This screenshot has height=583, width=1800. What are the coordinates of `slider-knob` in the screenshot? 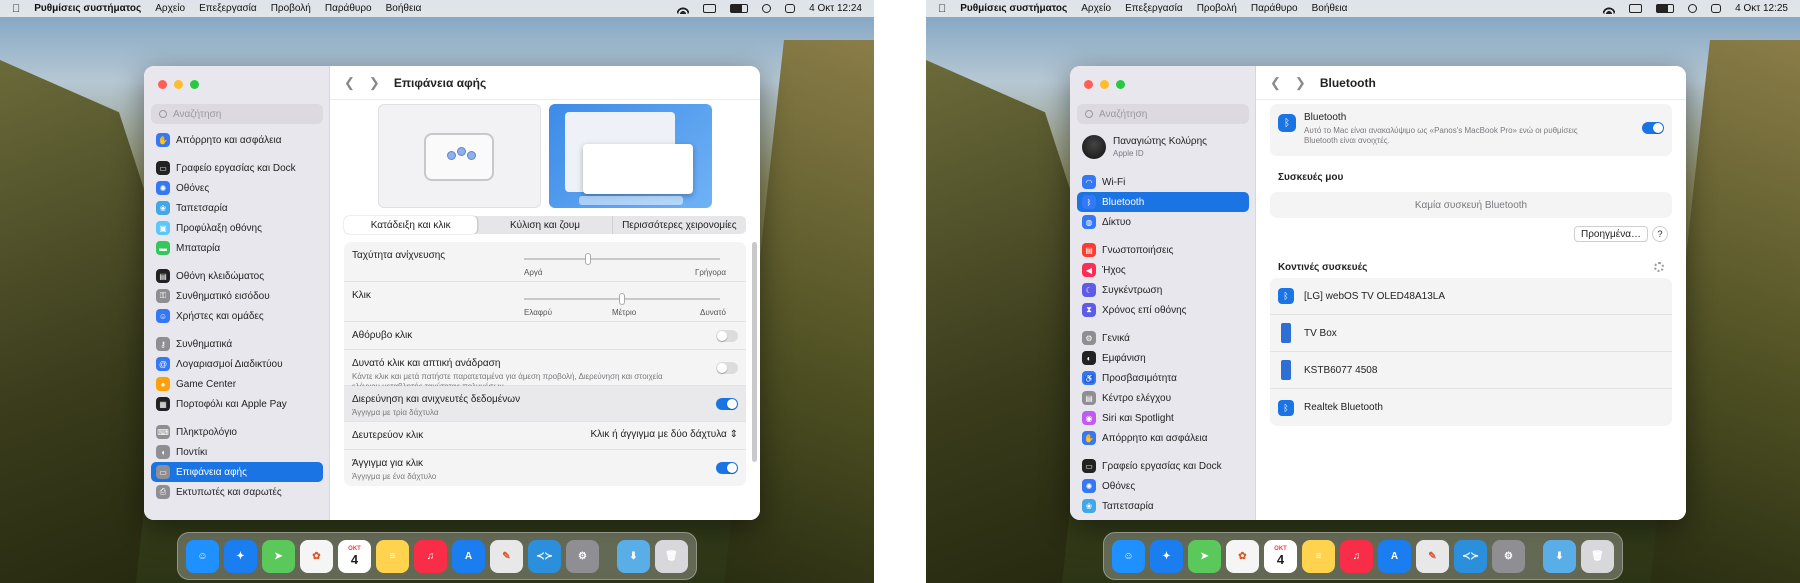 It's located at (622, 299).